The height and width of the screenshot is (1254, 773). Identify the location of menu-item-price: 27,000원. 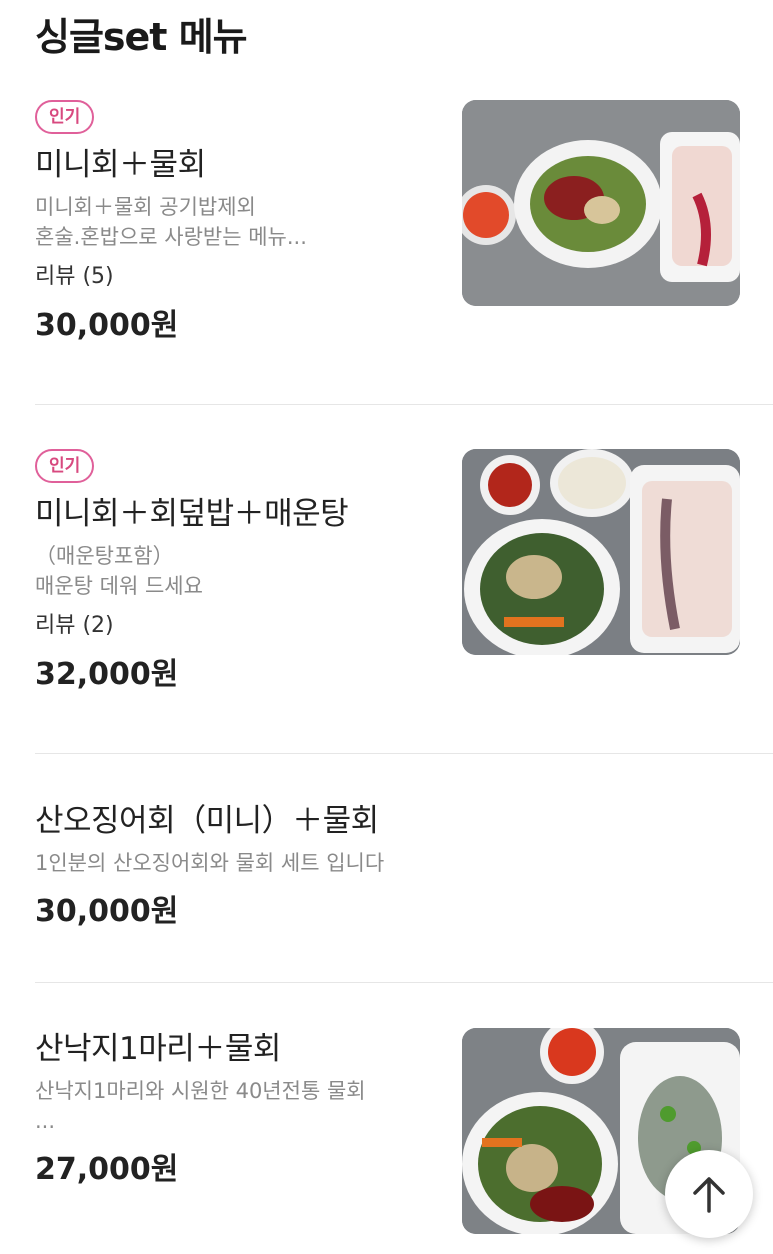
(107, 1169).